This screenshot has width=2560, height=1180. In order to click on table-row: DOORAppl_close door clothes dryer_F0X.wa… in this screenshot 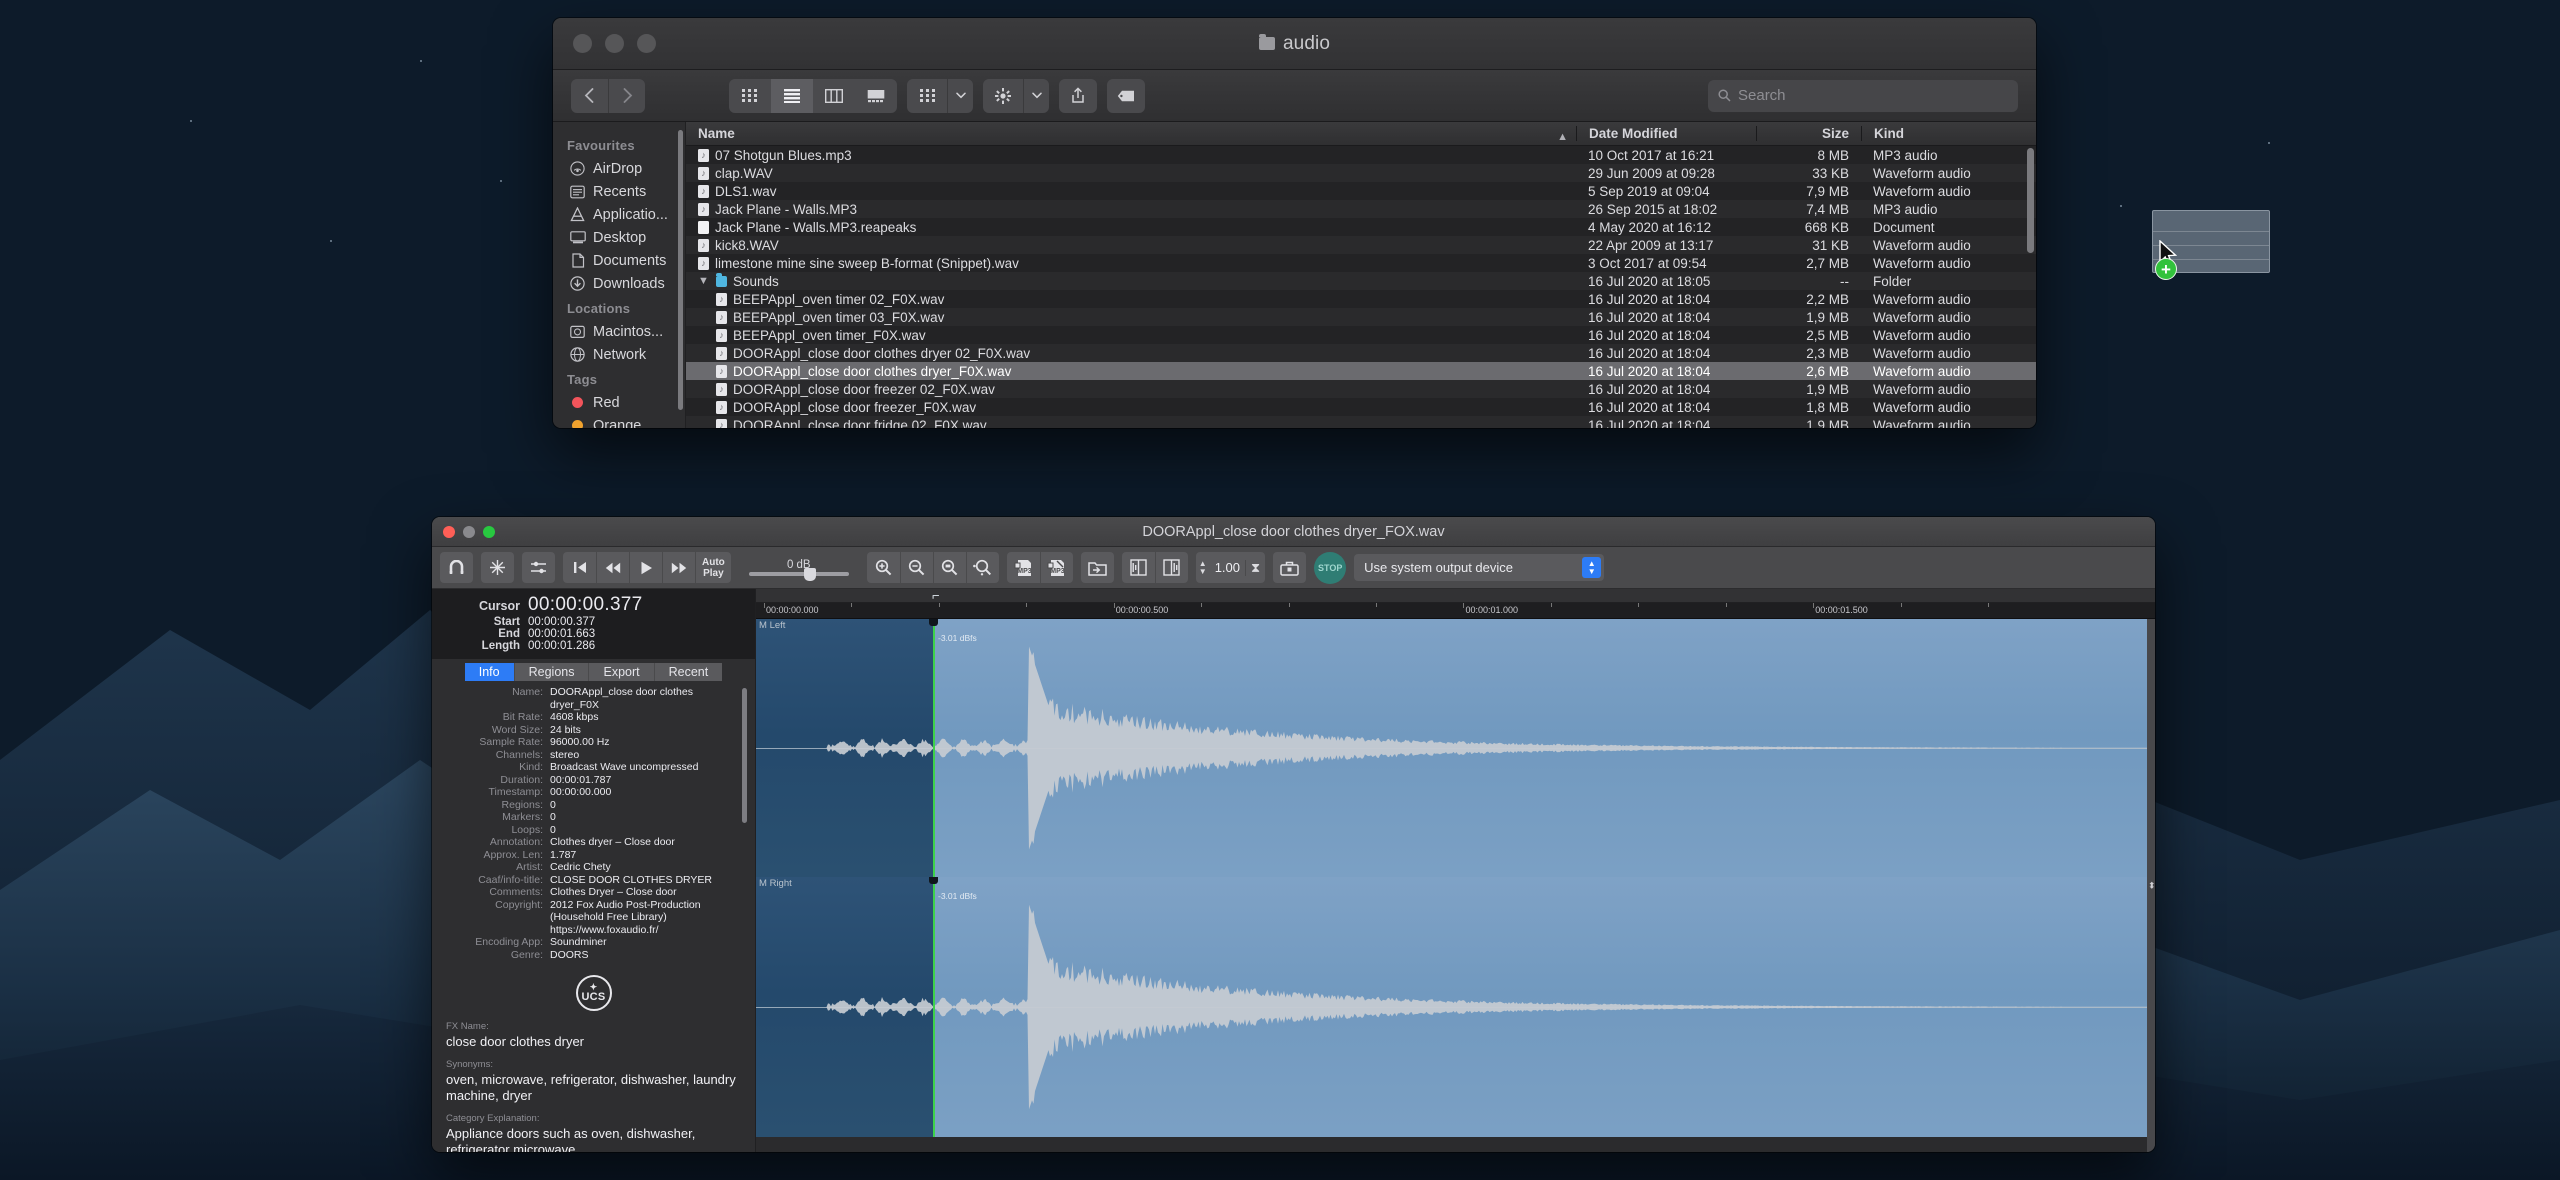, I will do `click(1361, 371)`.